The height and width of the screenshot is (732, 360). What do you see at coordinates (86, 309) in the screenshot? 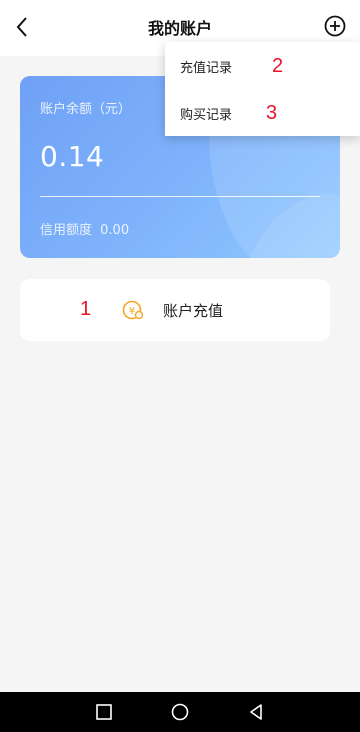
I see `annotation-1: 1` at bounding box center [86, 309].